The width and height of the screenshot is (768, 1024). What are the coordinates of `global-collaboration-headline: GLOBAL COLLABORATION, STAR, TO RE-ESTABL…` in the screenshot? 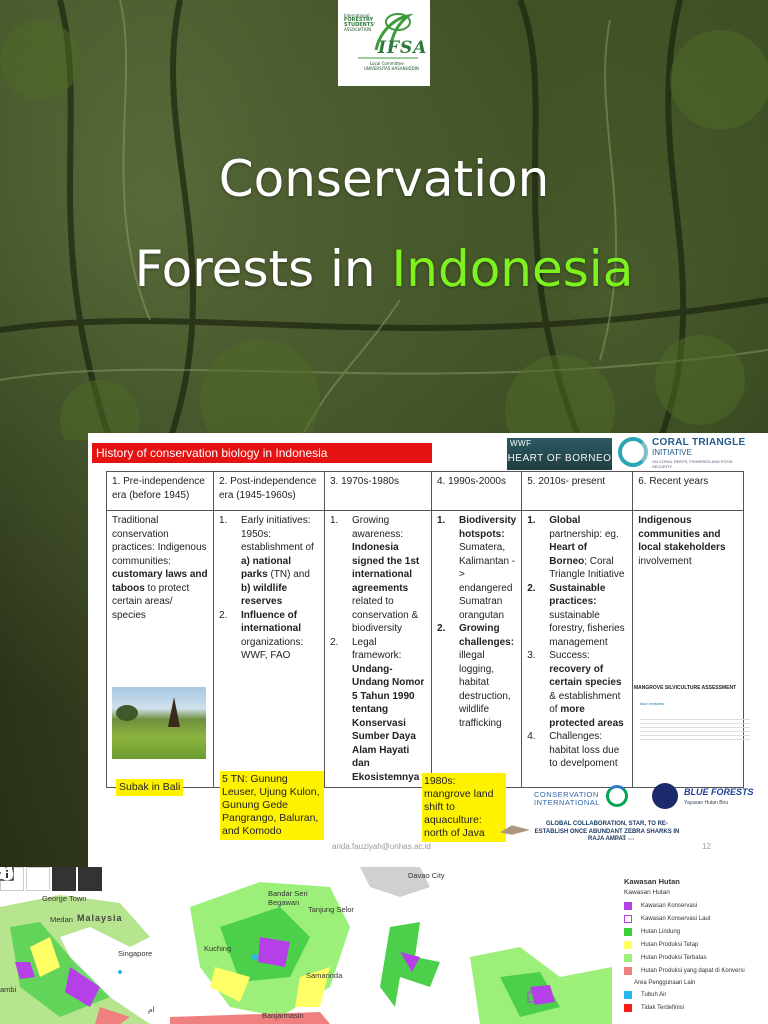 It's located at (607, 831).